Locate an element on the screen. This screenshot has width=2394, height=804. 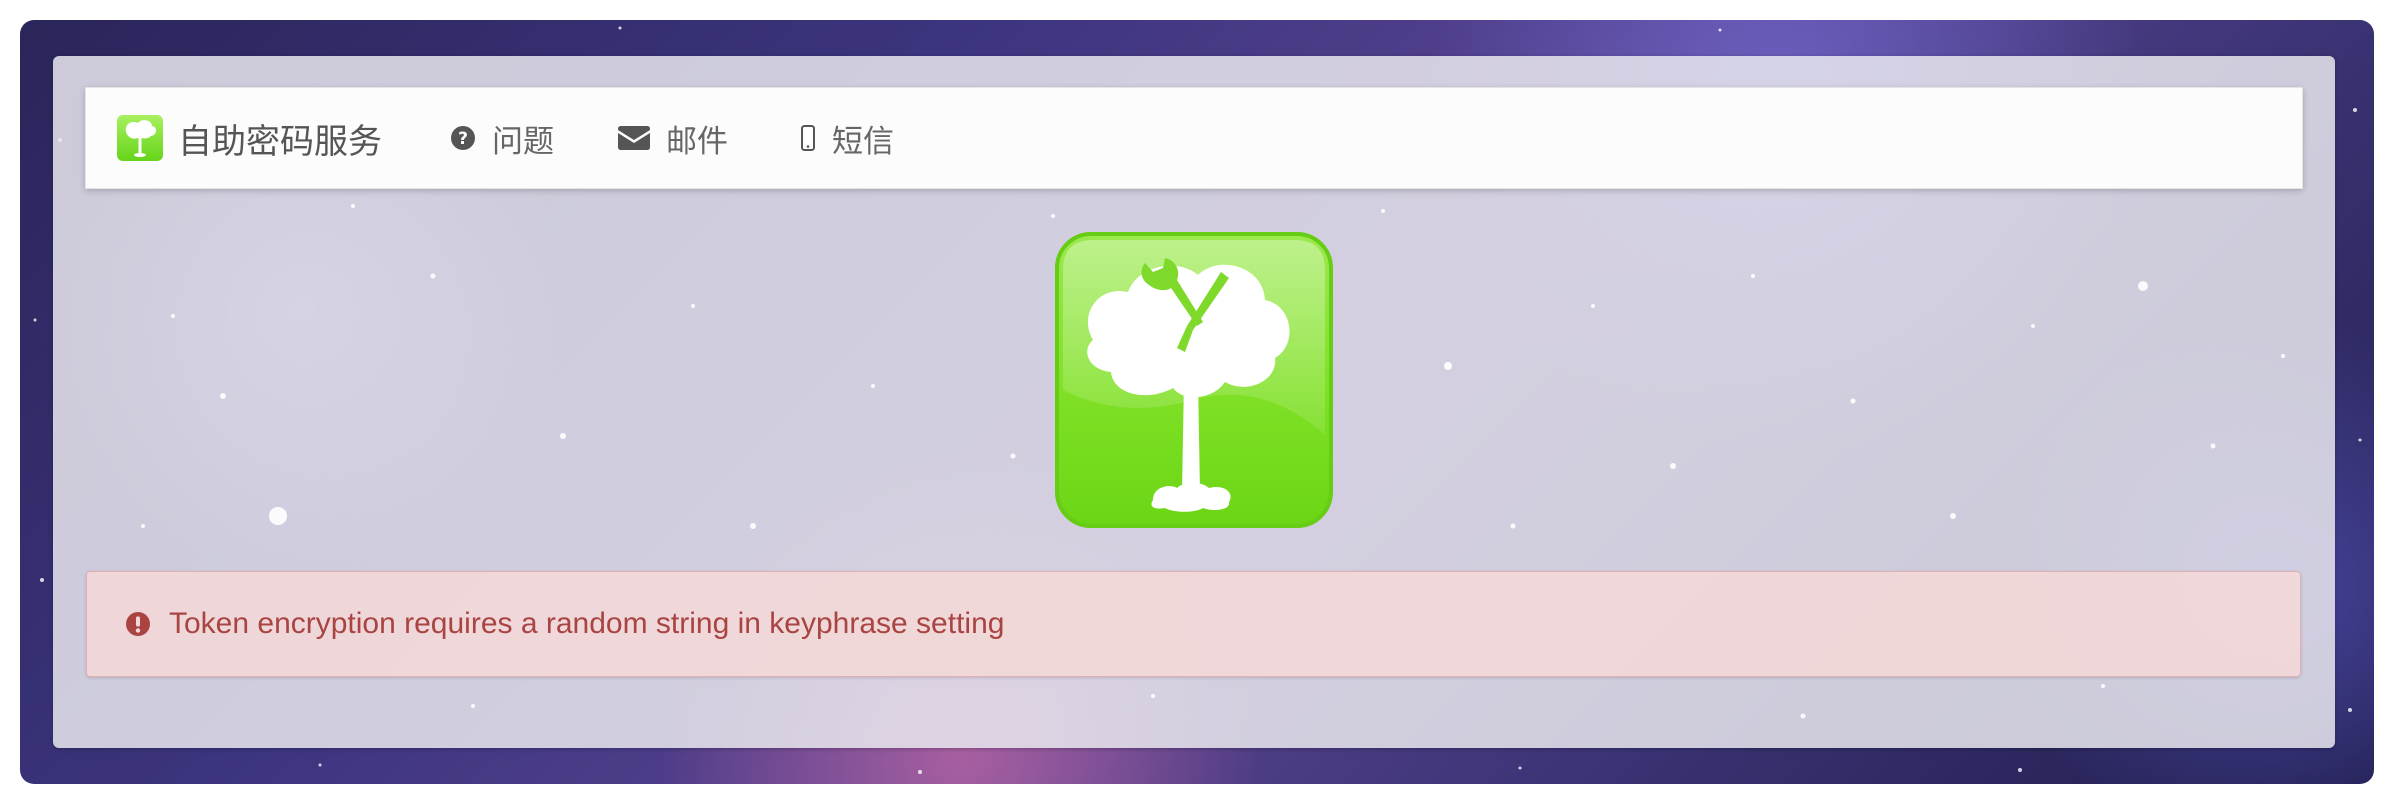
mobile-phone-icon is located at coordinates (808, 138).